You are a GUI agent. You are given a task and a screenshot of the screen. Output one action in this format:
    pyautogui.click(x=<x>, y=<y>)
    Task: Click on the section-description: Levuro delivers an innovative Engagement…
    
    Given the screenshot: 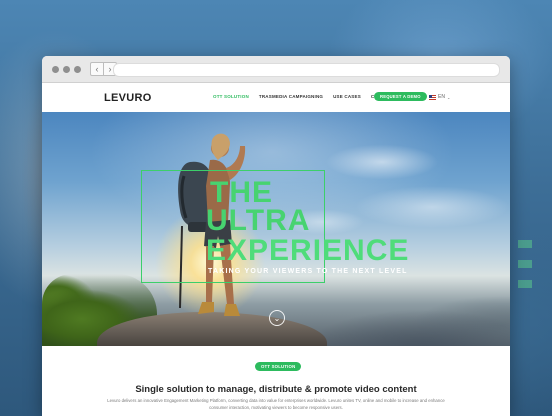 What is the action you would take?
    pyautogui.click(x=276, y=404)
    